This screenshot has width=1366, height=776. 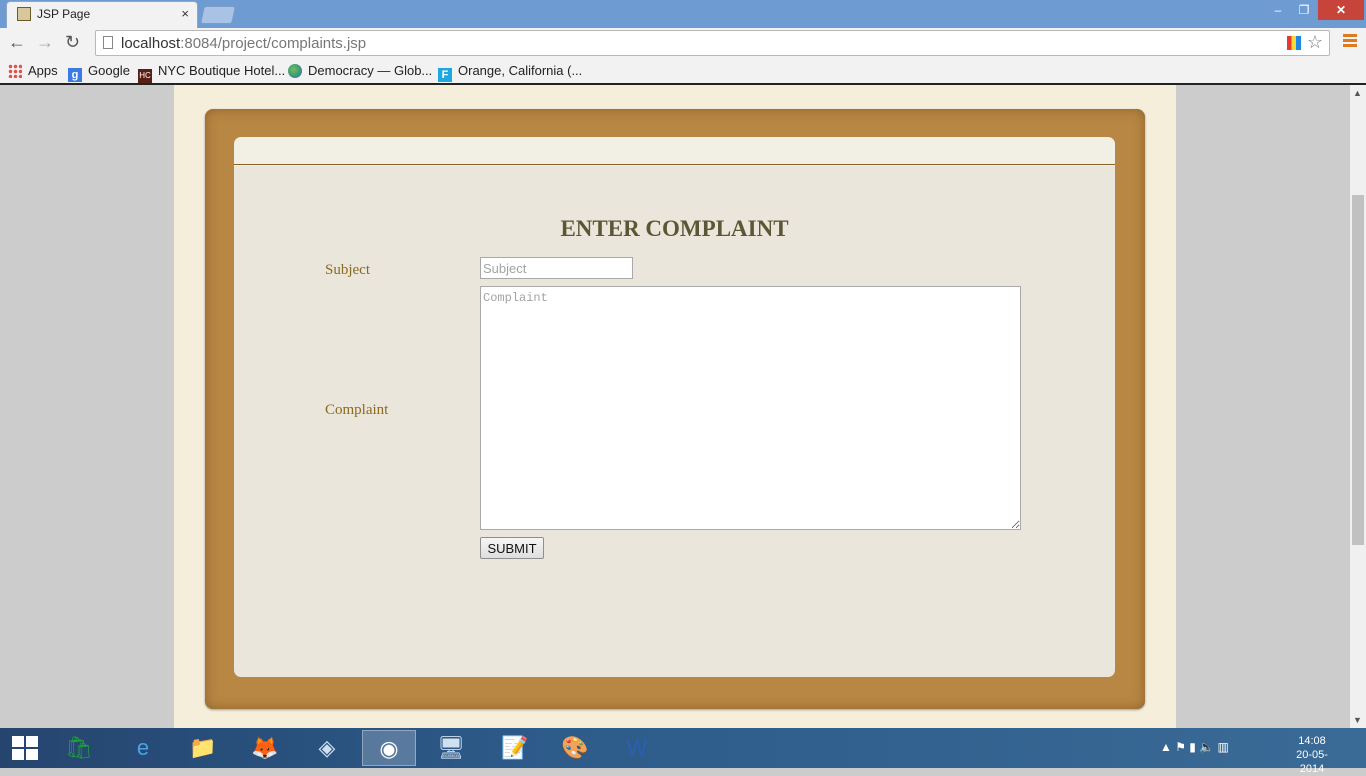 I want to click on page-favicon-icon, so click(x=24, y=14).